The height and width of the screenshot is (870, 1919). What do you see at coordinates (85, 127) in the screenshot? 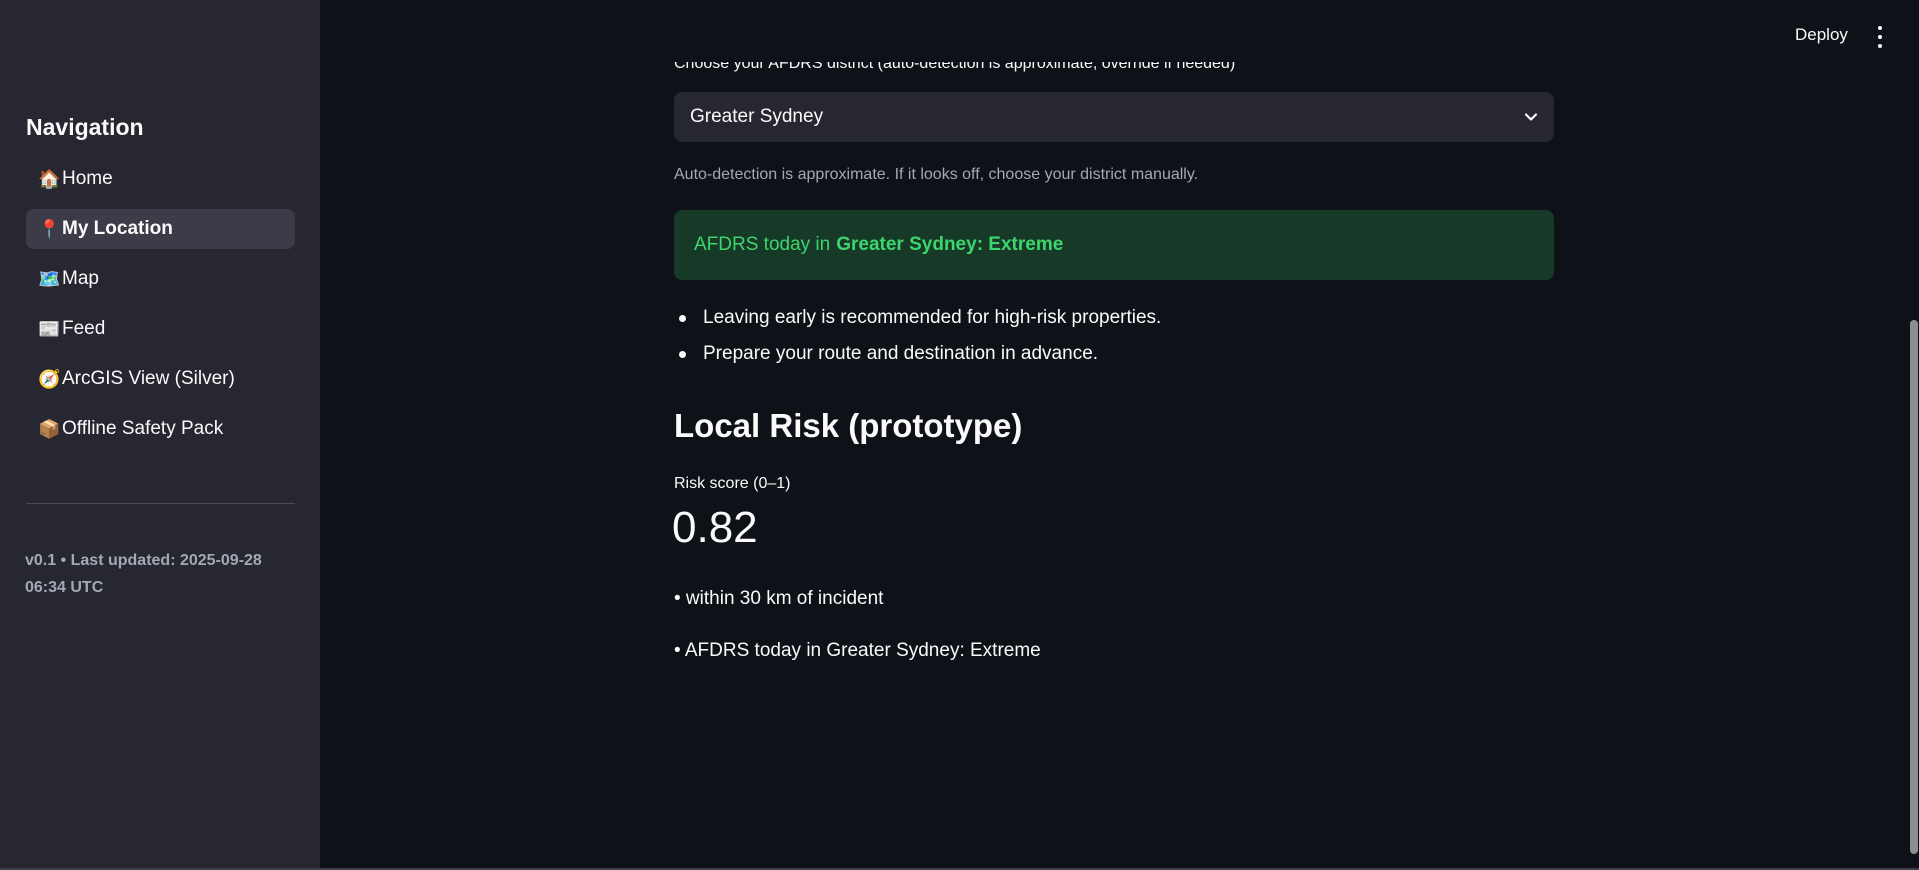
I see `sidebar-title: Navigation` at bounding box center [85, 127].